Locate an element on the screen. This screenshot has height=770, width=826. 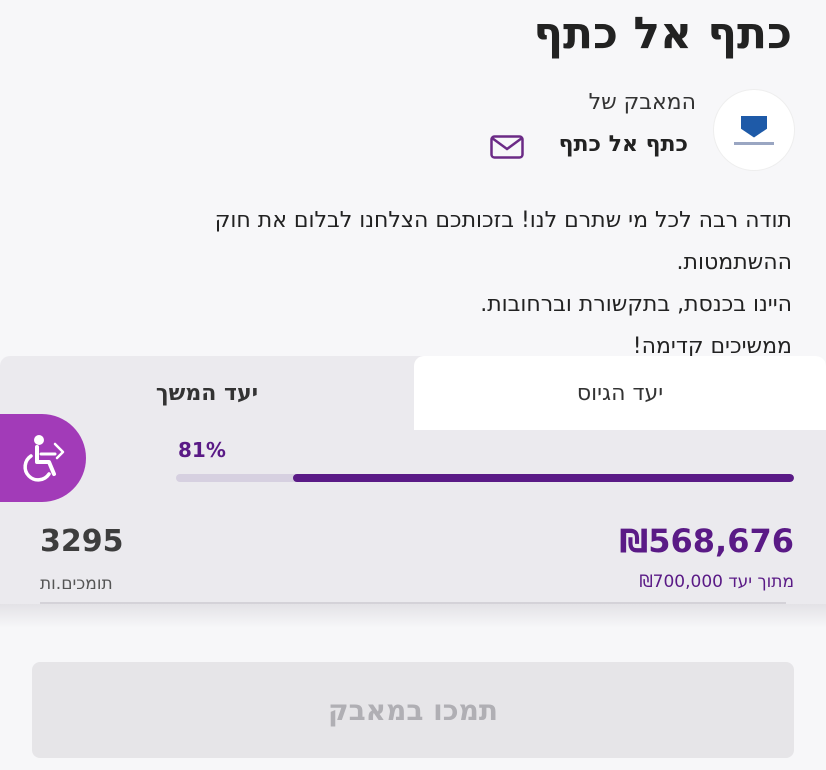
progress-percent: 81% is located at coordinates (202, 450).